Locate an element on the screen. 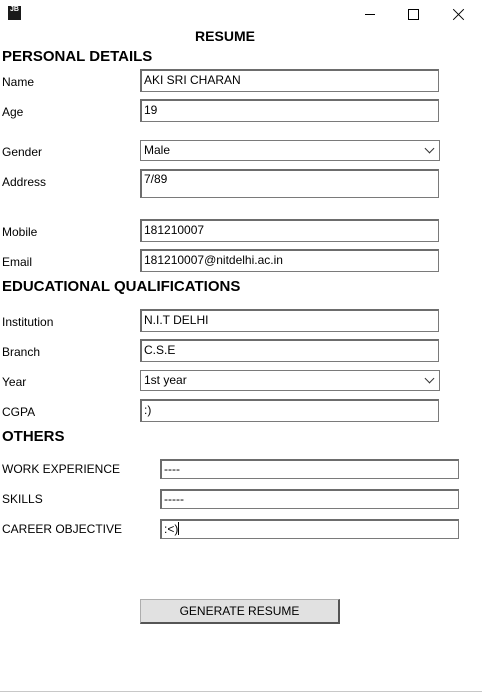  close-button is located at coordinates (459, 14).